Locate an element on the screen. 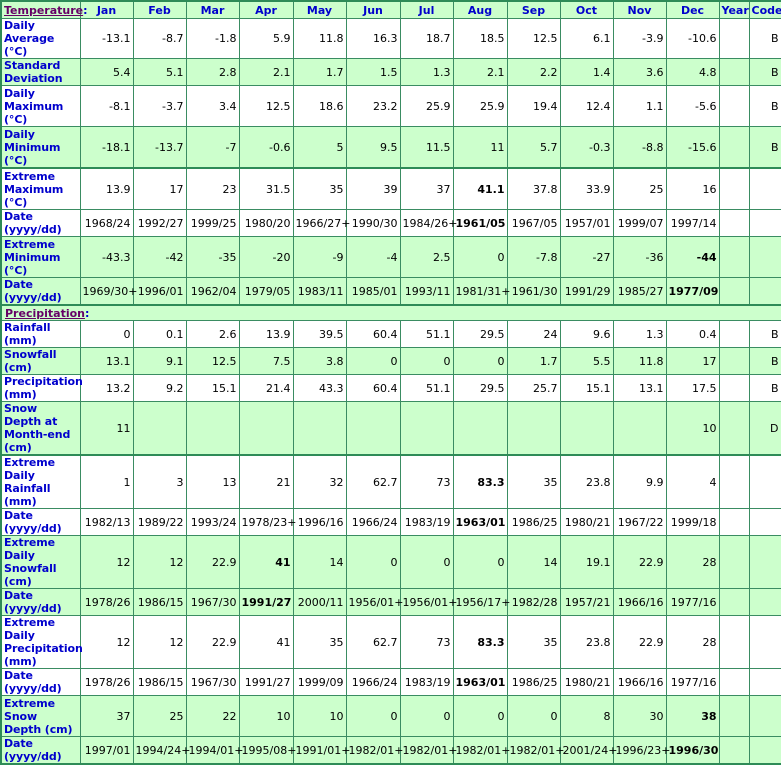 This screenshot has width=781, height=765. cell-apr: 10 is located at coordinates (266, 716).